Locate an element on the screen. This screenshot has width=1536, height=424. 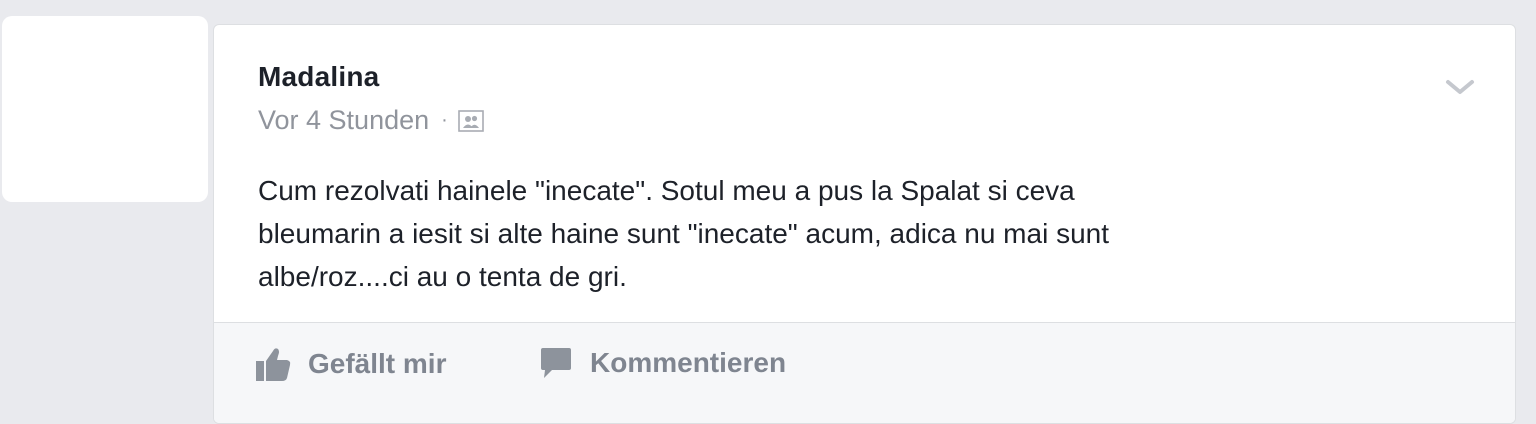
thumbs-up-icon is located at coordinates (273, 364).